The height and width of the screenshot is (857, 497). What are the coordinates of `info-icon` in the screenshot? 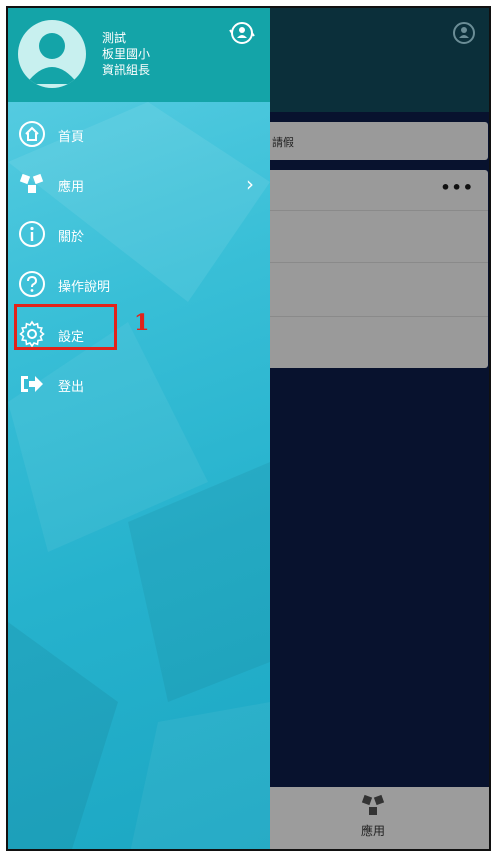 It's located at (32, 234).